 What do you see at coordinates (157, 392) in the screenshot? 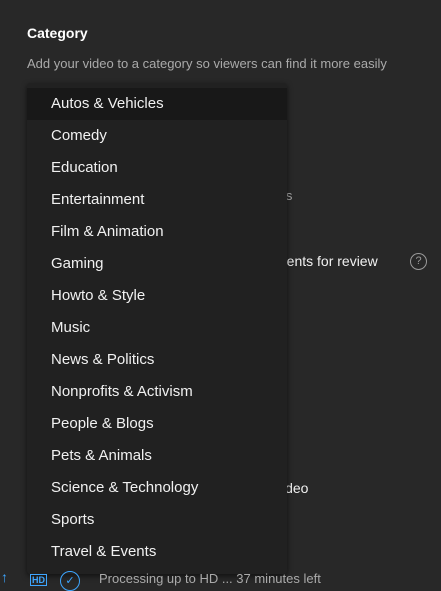
I see `dropdown-item-nonprofits-and-activism: Nonprofits & Activism` at bounding box center [157, 392].